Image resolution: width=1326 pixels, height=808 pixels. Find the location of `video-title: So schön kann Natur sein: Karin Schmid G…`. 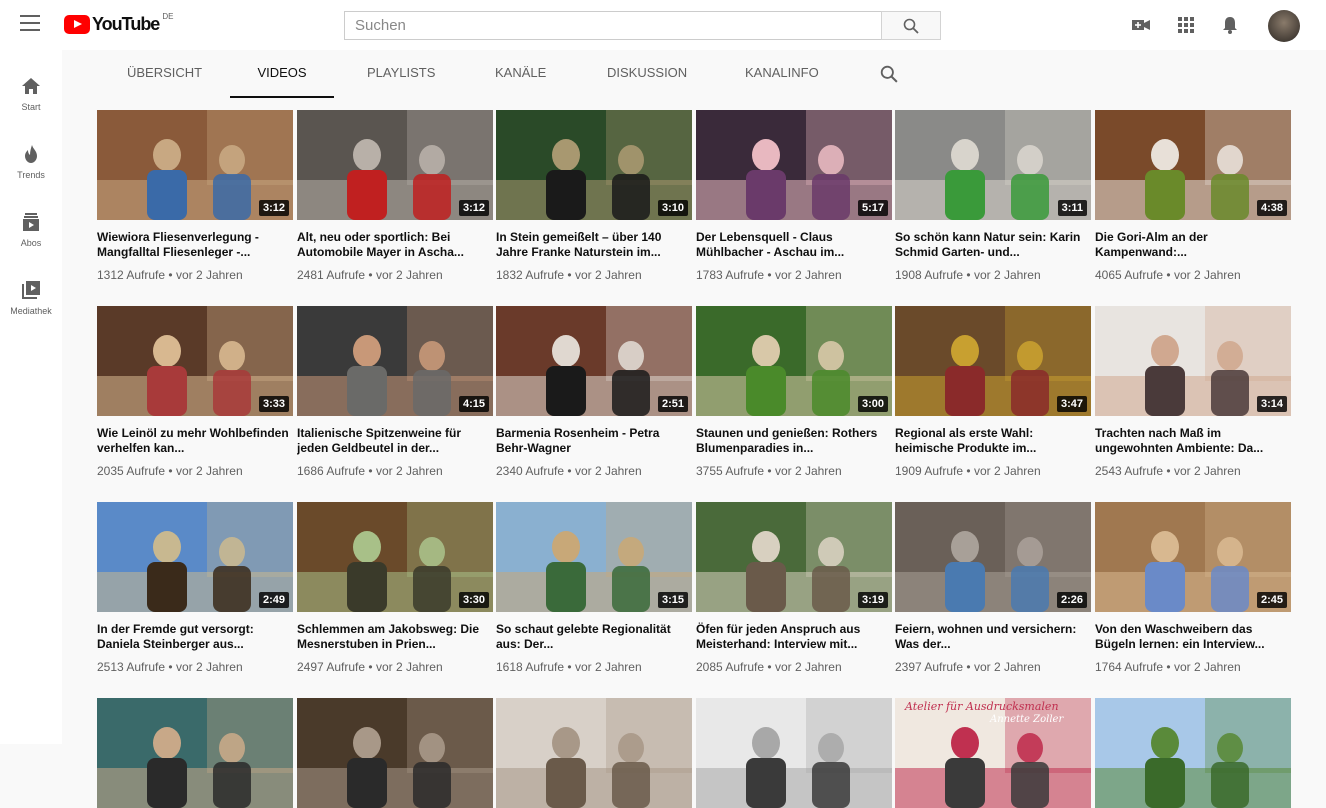

video-title: So schön kann Natur sein: Karin Schmid G… is located at coordinates (993, 245).